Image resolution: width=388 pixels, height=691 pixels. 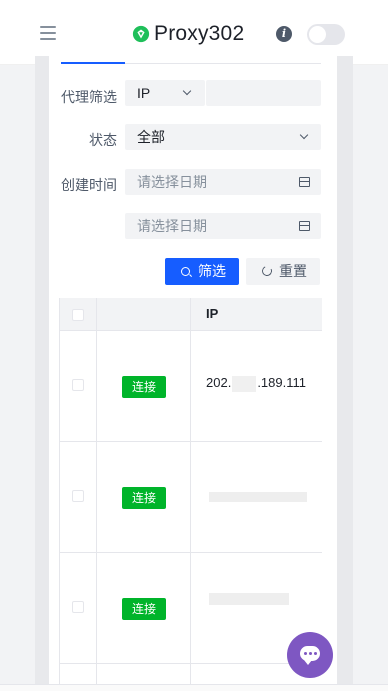 I want to click on right-gutter, so click(x=345, y=373).